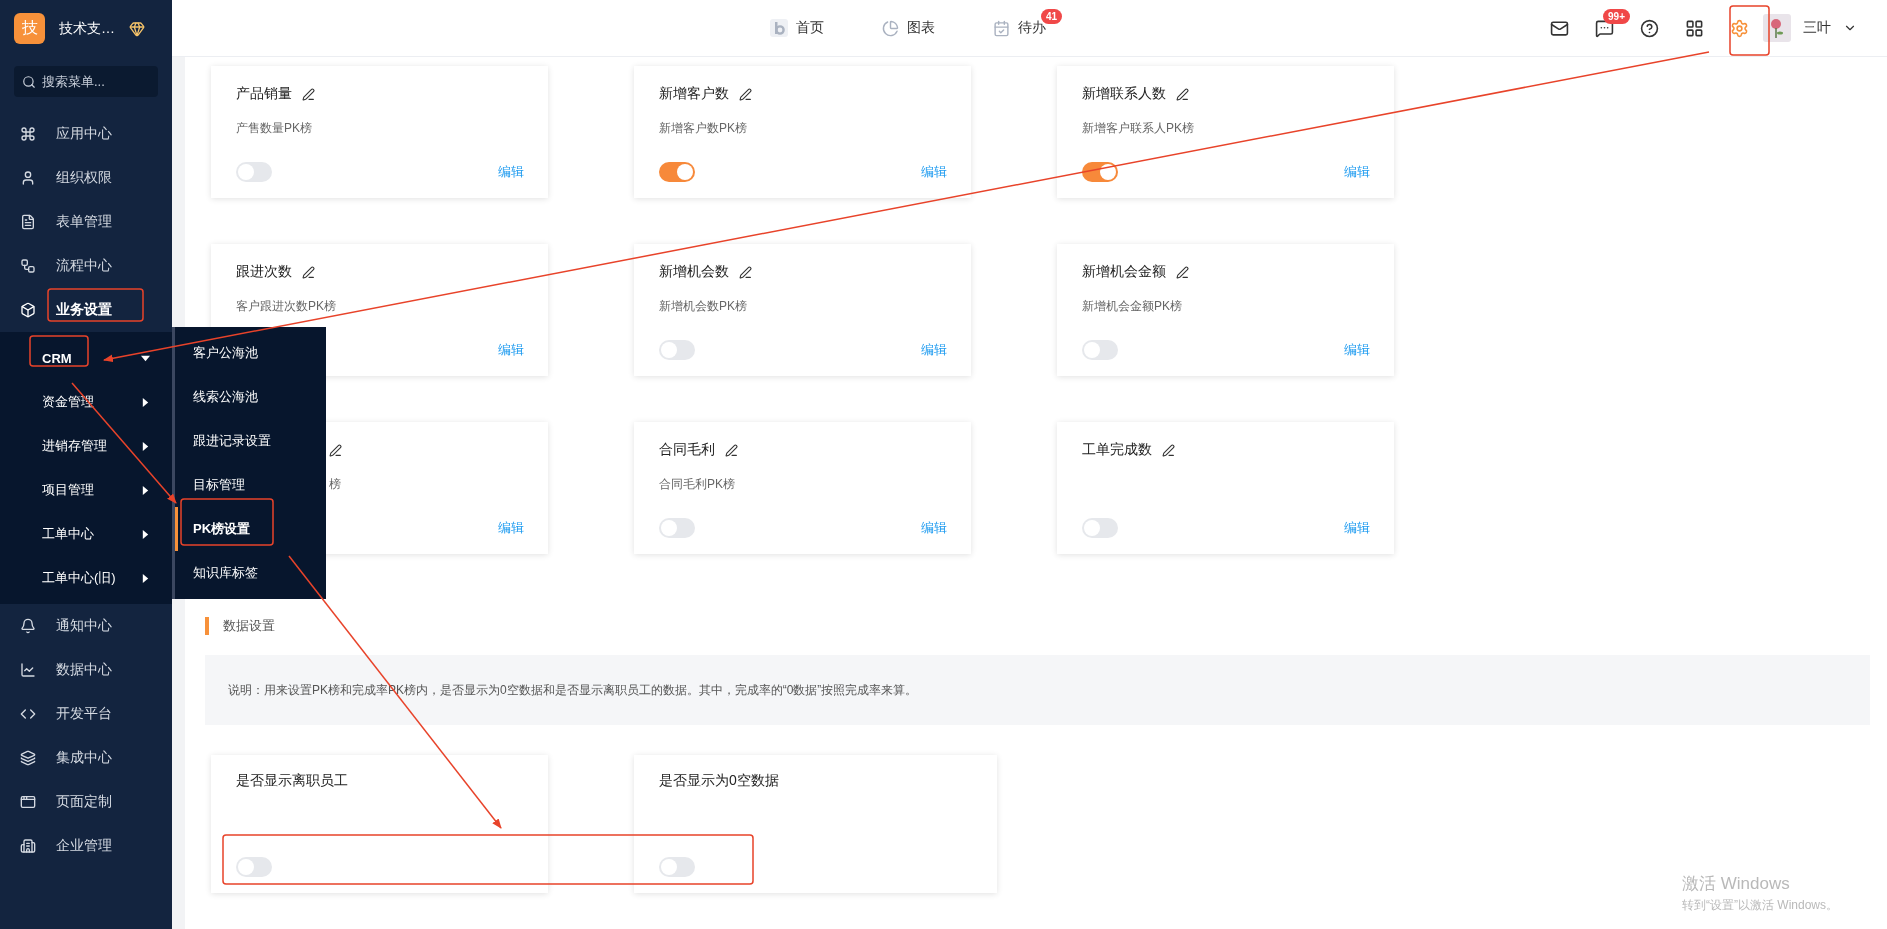 This screenshot has width=1887, height=929. I want to click on apps-grid-icon, so click(1694, 28).